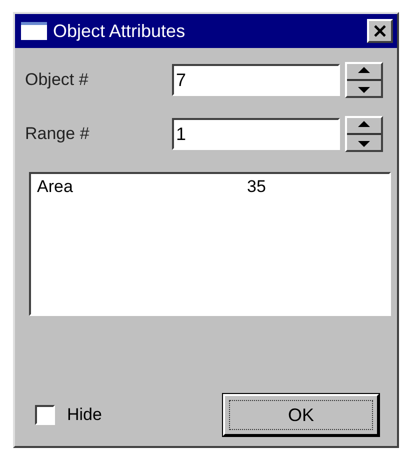 The height and width of the screenshot is (452, 409). I want to click on number-field: 1, so click(256, 134).